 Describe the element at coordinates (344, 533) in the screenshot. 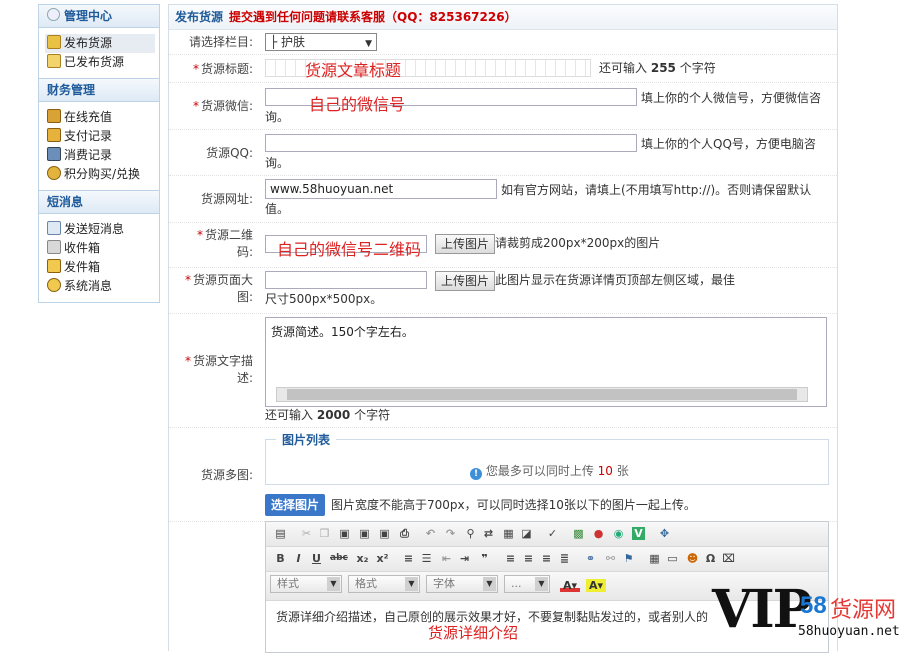

I see `paste-icon: ▣` at that location.